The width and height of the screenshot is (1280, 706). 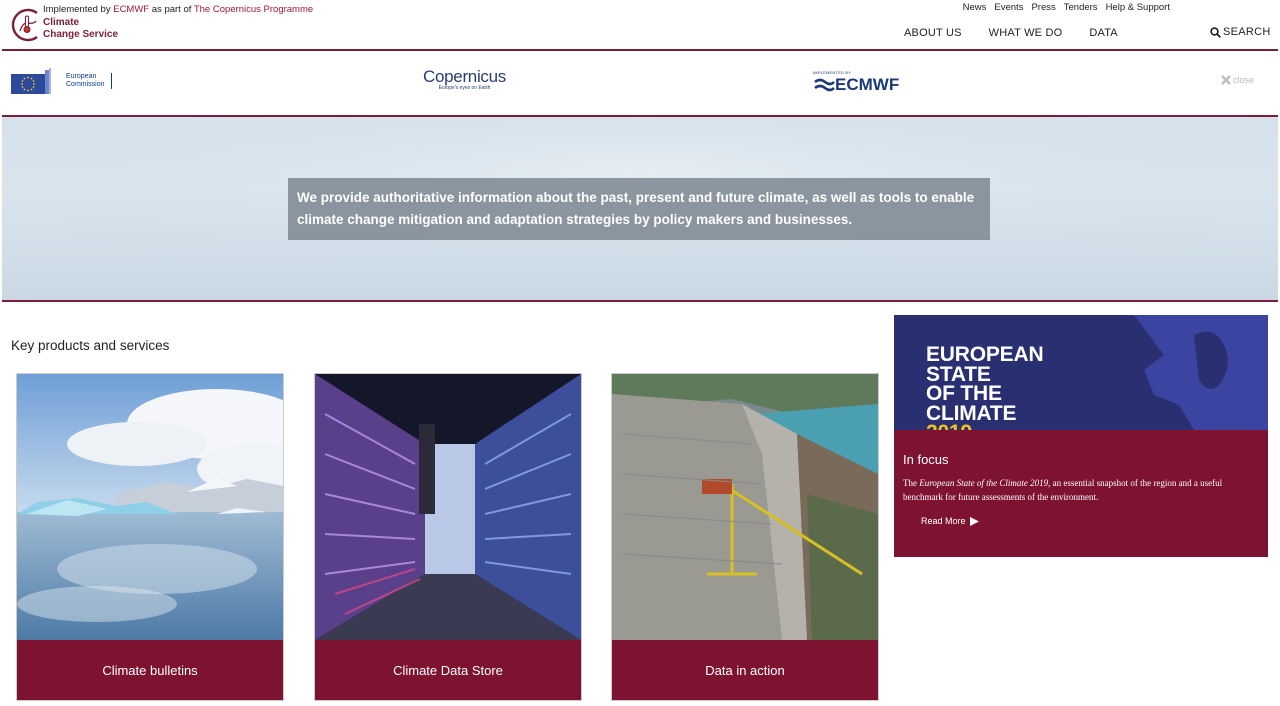 I want to click on copernicus-programme-link: The Copernicus Programme, so click(x=253, y=9).